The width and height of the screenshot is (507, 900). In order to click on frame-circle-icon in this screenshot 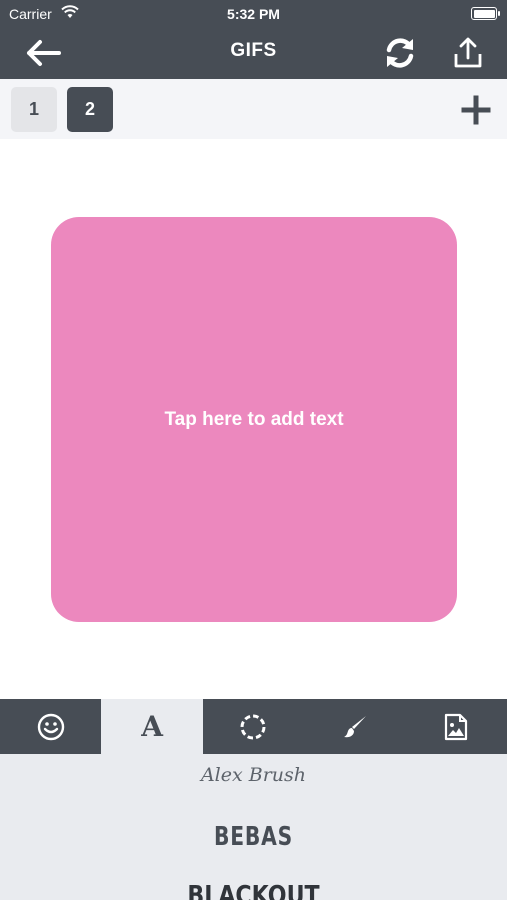, I will do `click(253, 726)`.